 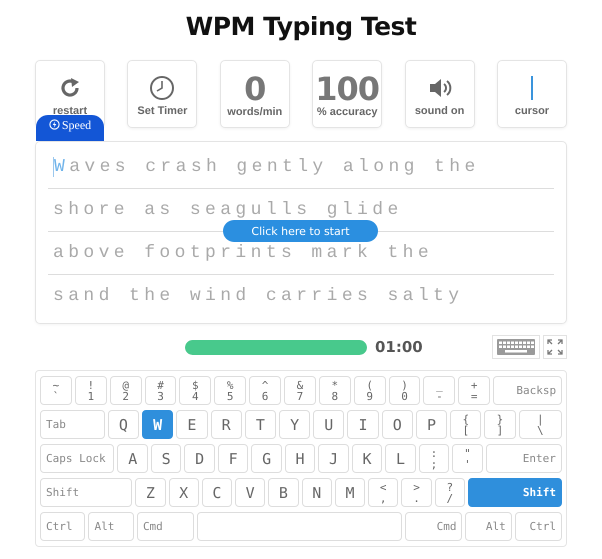 I want to click on stat-label: sound on, so click(x=439, y=111).